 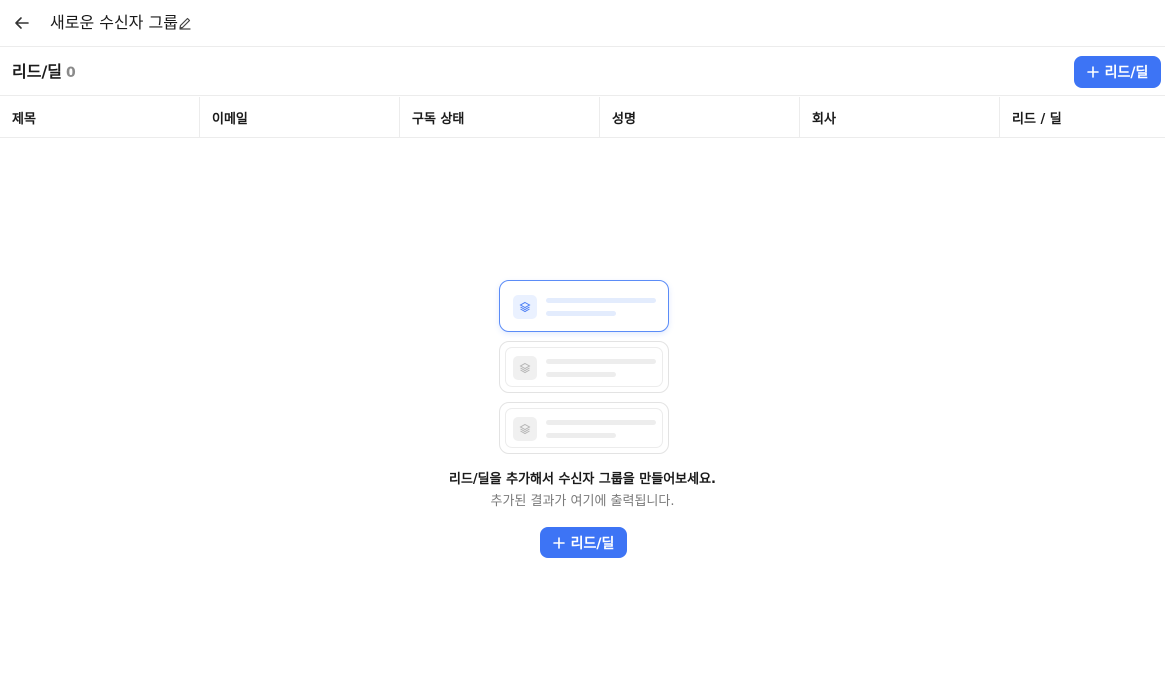 I want to click on empty-state-subtitle: 추가된 결과가 여기에 출력됩니다., so click(x=582, y=501).